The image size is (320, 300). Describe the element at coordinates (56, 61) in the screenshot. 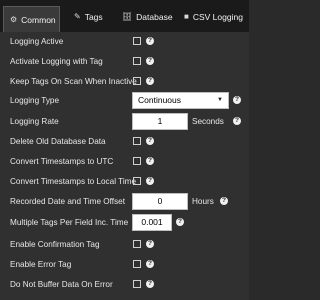

I see `activate-logging-with-tag-label: Activate Logging with Tag` at that location.